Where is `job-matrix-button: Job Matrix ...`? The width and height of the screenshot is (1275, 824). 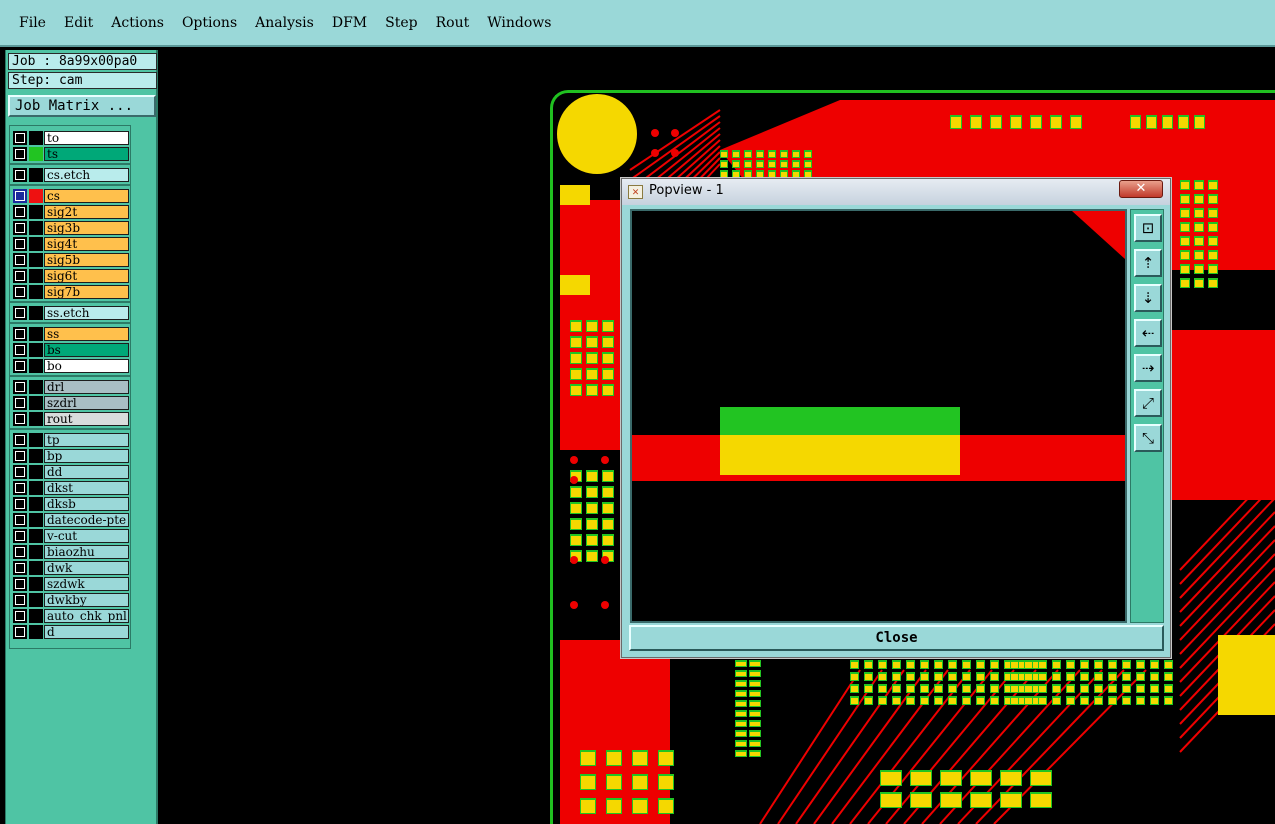
job-matrix-button: Job Matrix ... is located at coordinates (82, 106).